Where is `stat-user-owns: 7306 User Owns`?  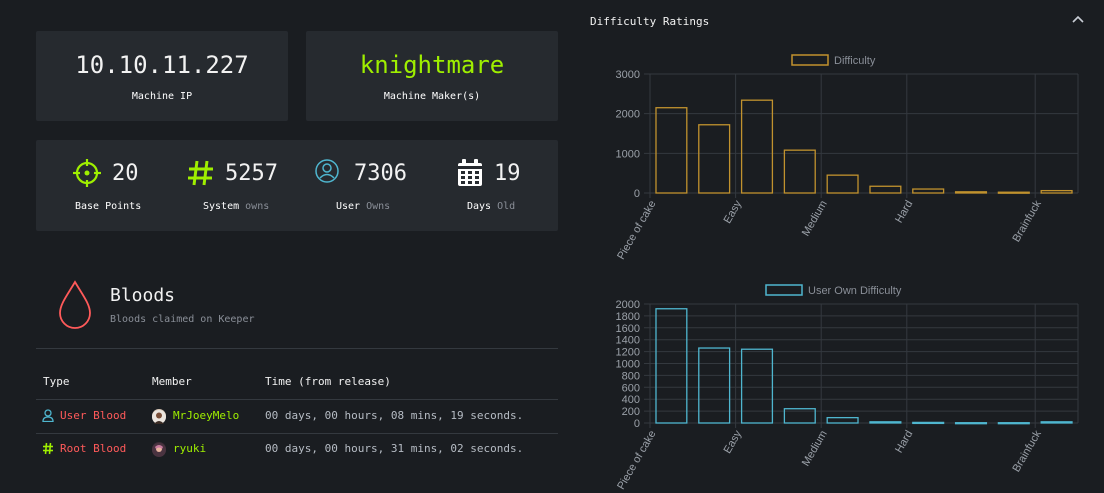
stat-user-owns: 7306 User Owns is located at coordinates (379, 188).